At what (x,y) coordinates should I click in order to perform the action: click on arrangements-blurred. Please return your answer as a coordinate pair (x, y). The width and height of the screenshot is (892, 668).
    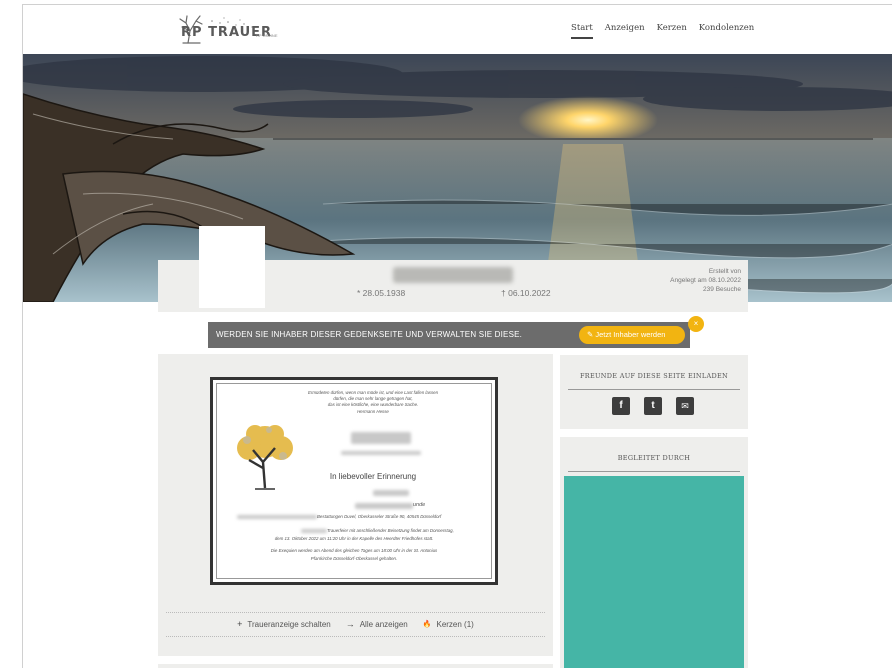
    Looking at the image, I should click on (277, 517).